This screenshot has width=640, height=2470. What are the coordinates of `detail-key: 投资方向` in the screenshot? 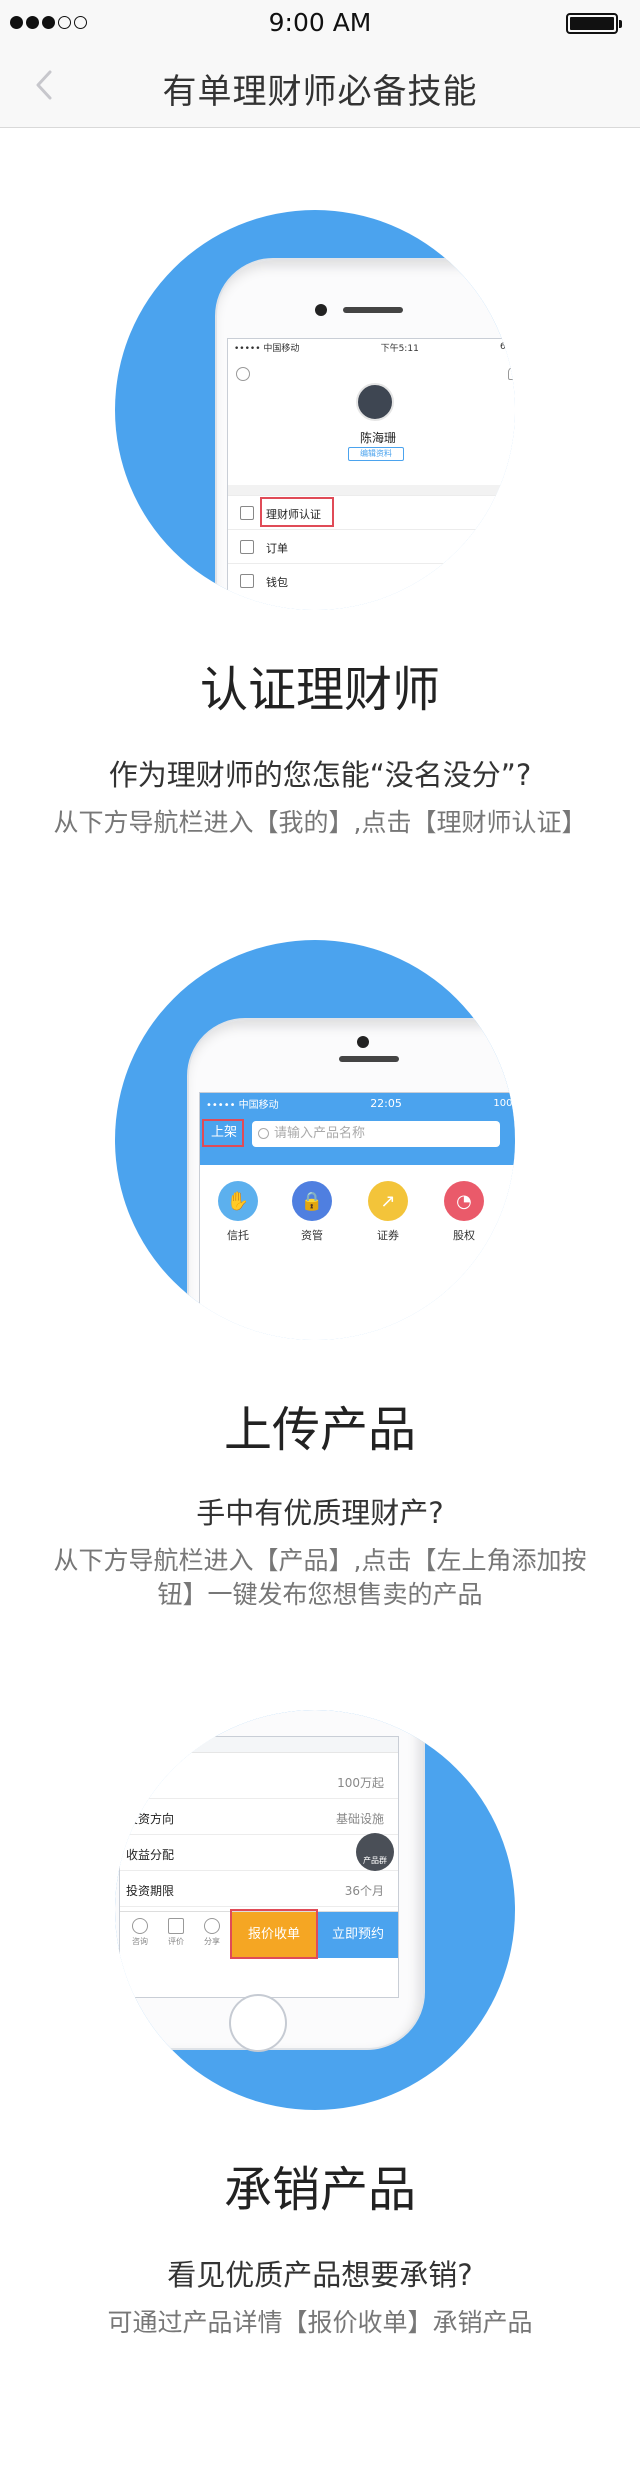 It's located at (150, 1819).